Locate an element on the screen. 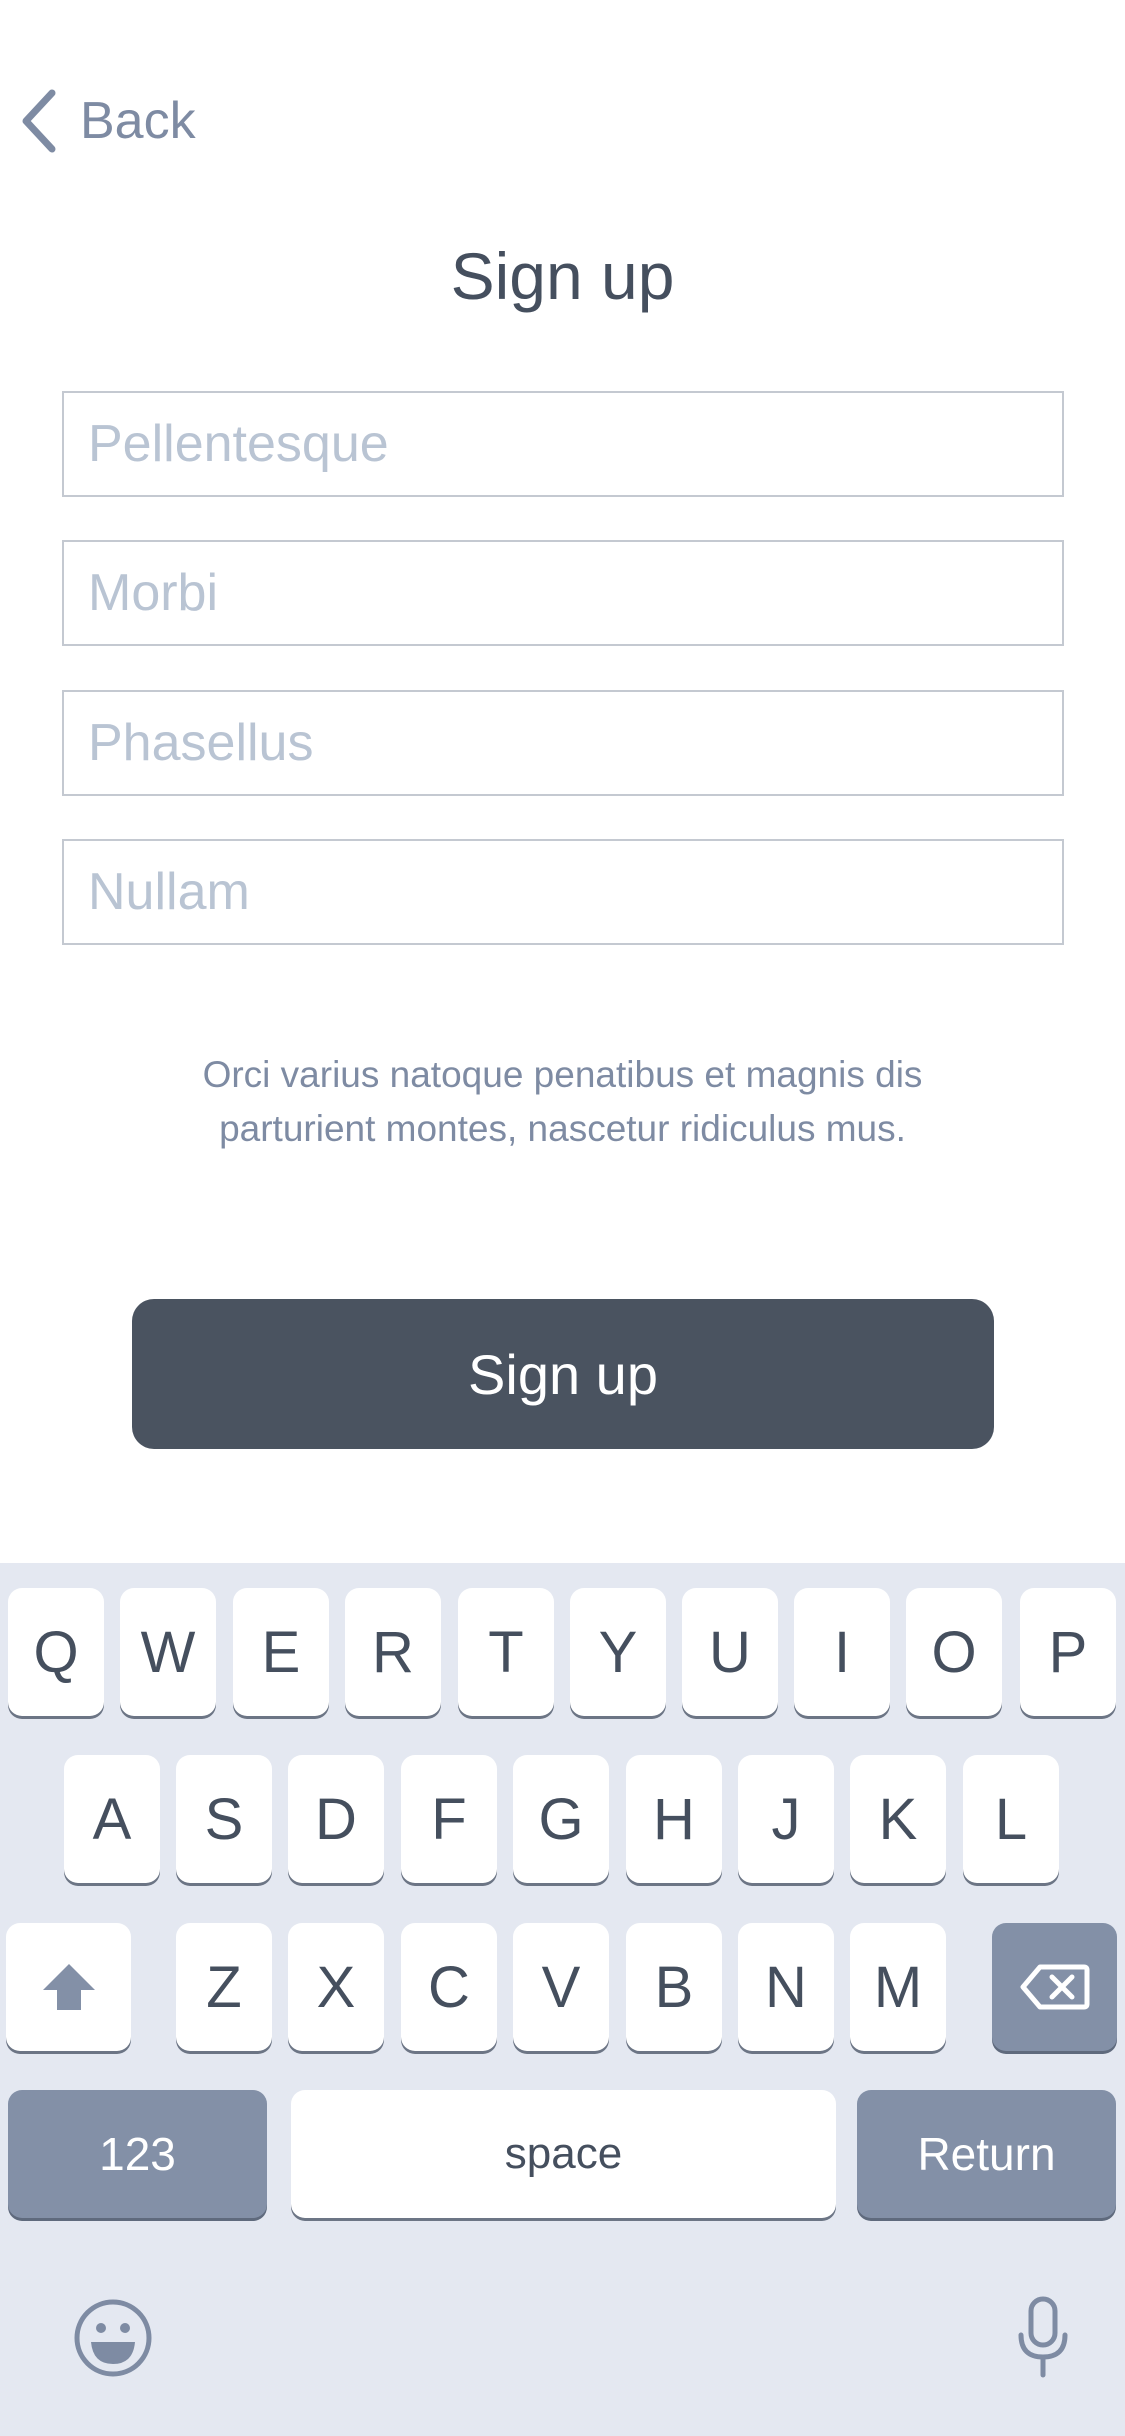  key-i: I is located at coordinates (842, 1652).